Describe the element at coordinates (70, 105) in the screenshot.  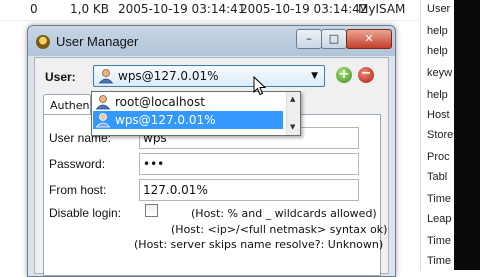
I see `tab-label: Authentication` at that location.